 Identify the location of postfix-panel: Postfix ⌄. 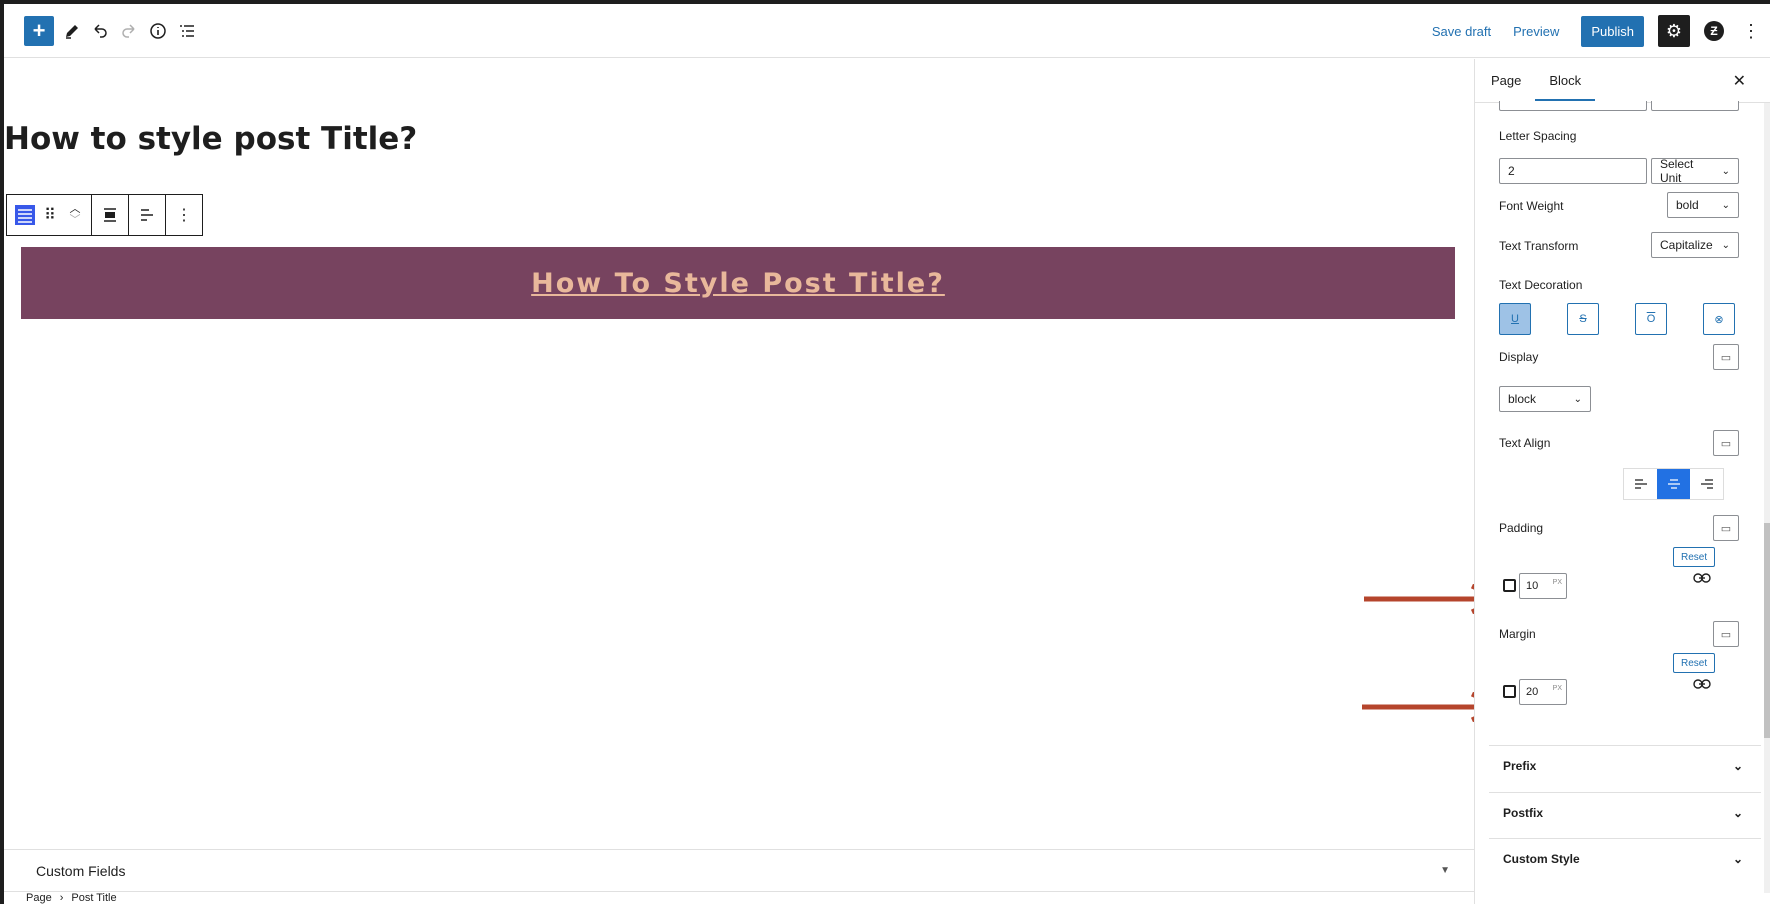
(1625, 812).